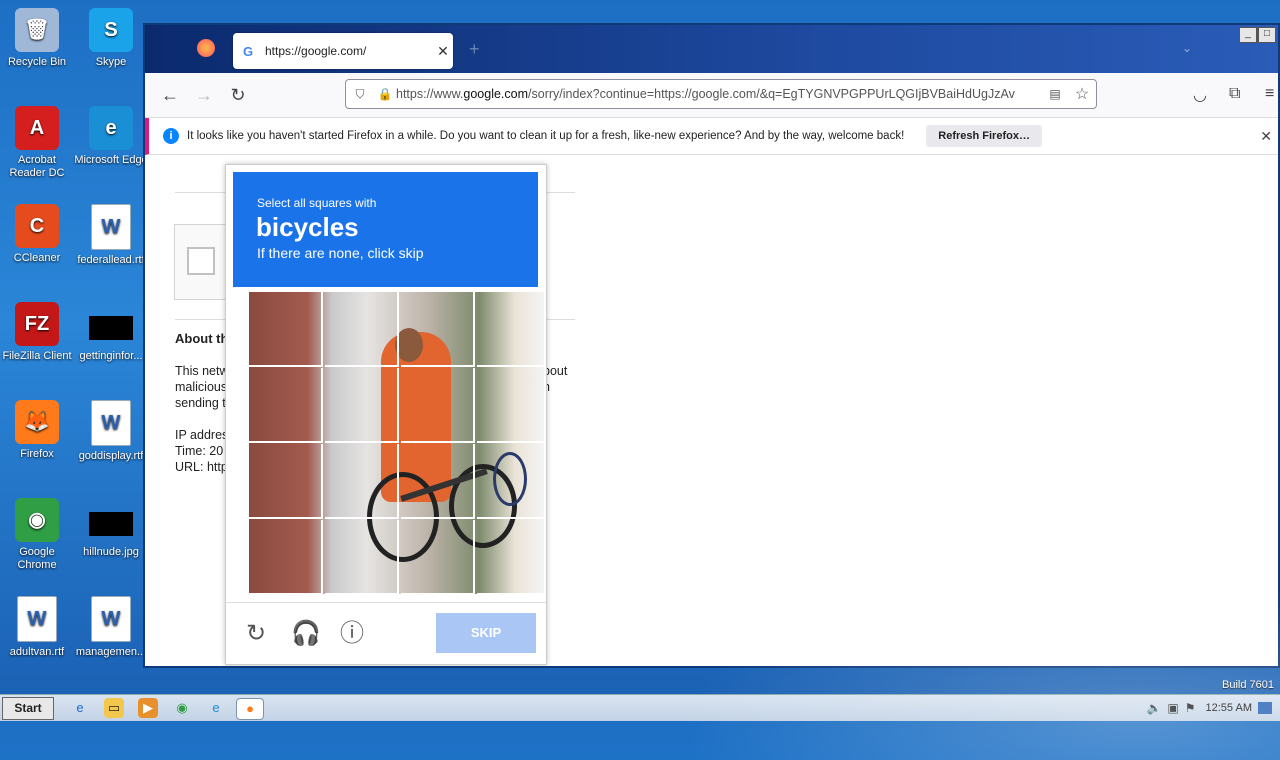  I want to click on lock-icon: 🔒, so click(385, 94).